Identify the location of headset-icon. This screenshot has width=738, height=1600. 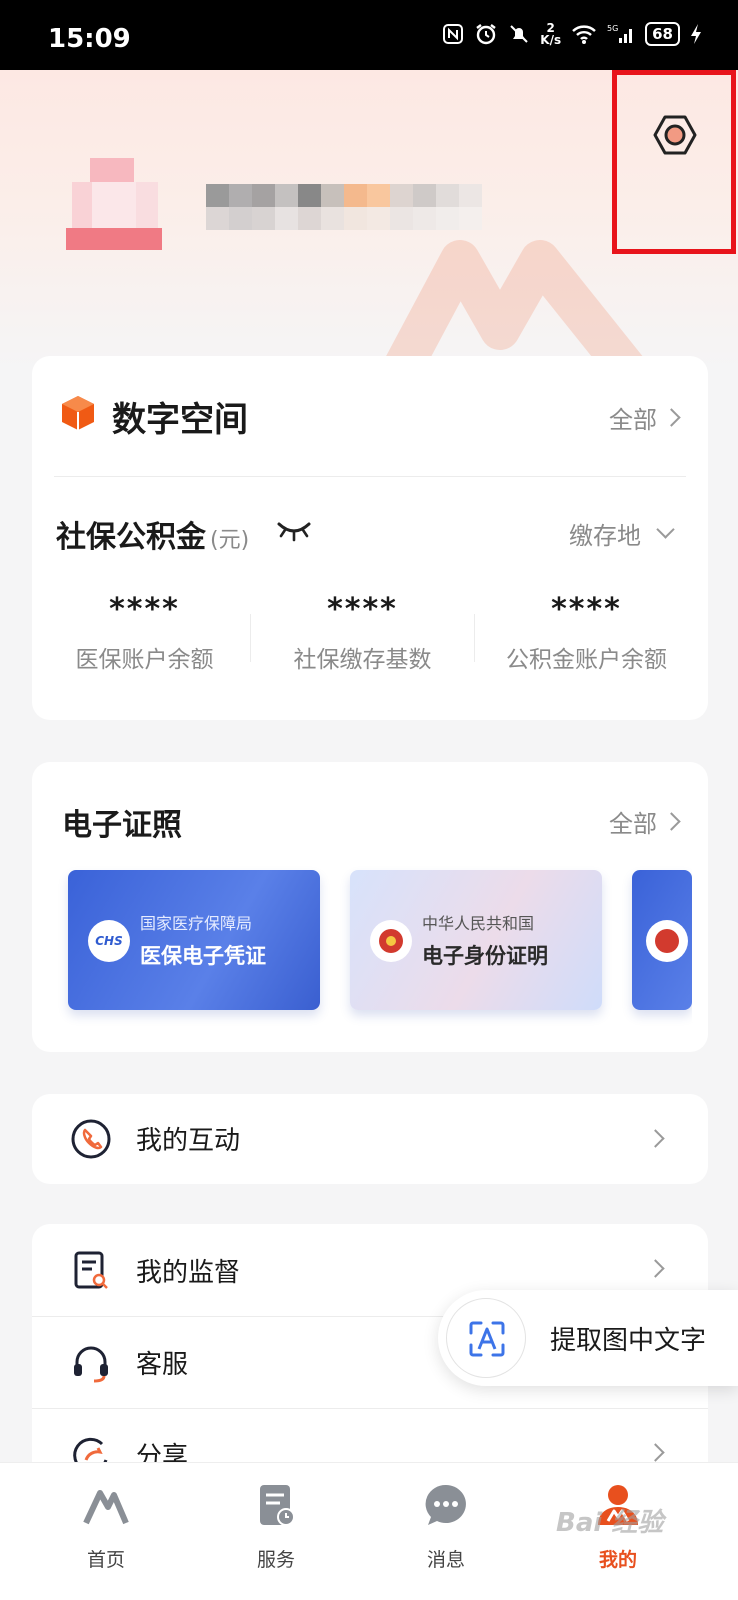
(91, 1364).